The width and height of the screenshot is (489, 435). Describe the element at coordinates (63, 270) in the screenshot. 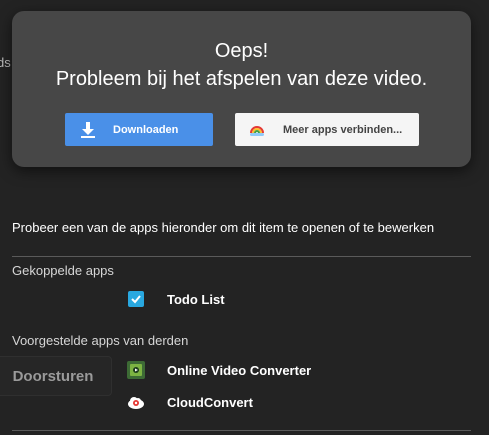

I see `connected-apps-header: Gekoppelde apps` at that location.